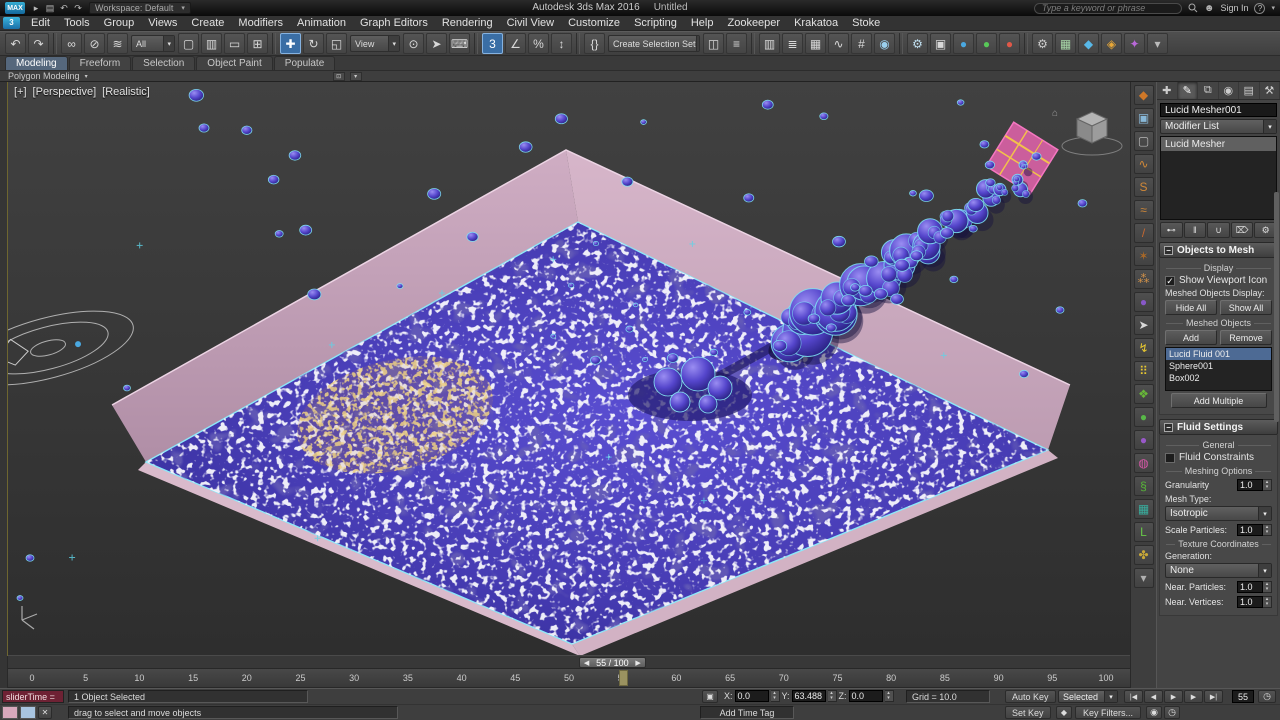 The image size is (1280, 720). Describe the element at coordinates (1143, 325) in the screenshot. I see `strip-arrow-icon: ➤` at that location.